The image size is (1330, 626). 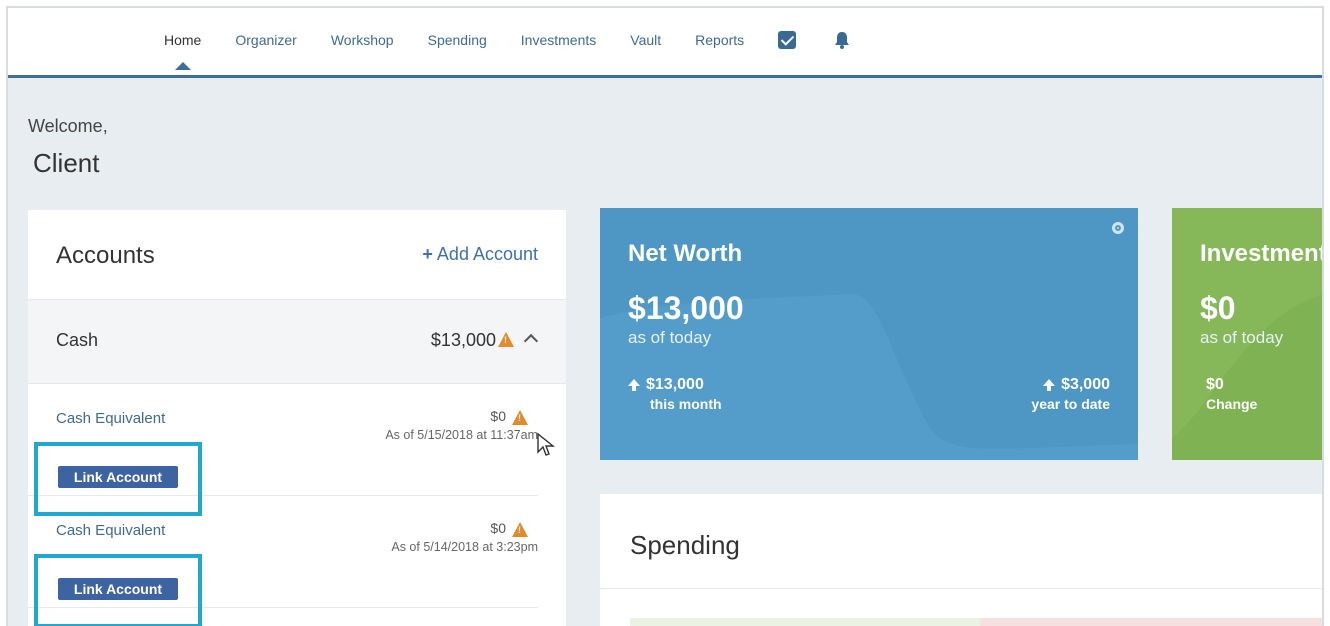 I want to click on nav-home: Home, so click(x=182, y=51).